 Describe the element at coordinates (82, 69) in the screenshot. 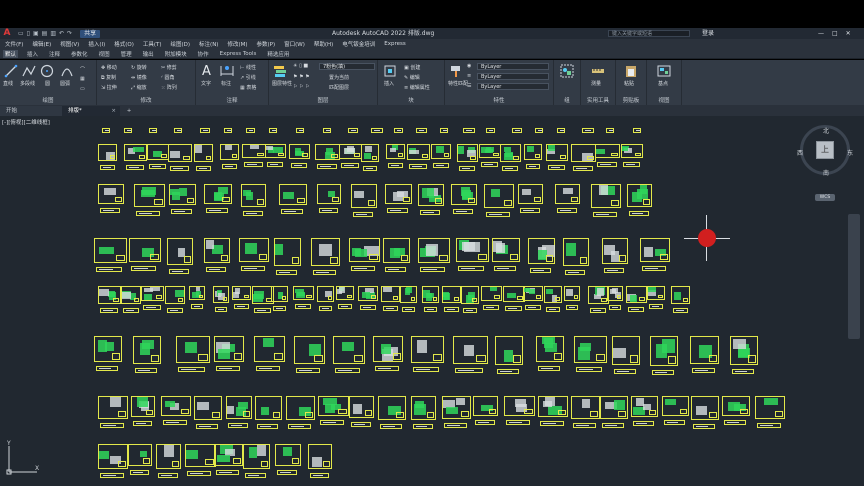

I see `draw-more-icon: ⌒` at that location.